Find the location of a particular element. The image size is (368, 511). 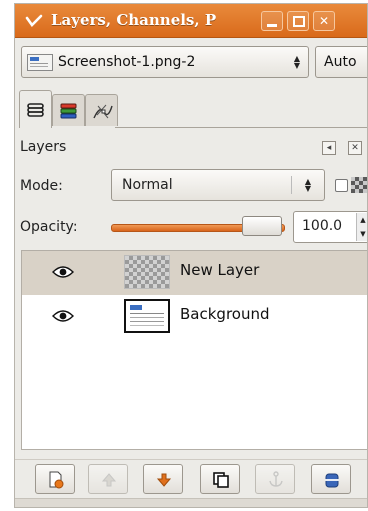

anchor-layer-button is located at coordinates (275, 479).